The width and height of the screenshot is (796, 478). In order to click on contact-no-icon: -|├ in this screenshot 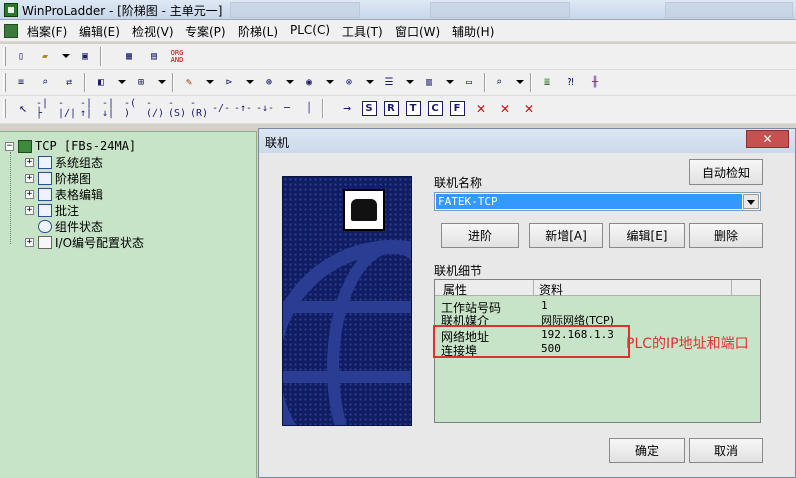, I will do `click(45, 108)`.